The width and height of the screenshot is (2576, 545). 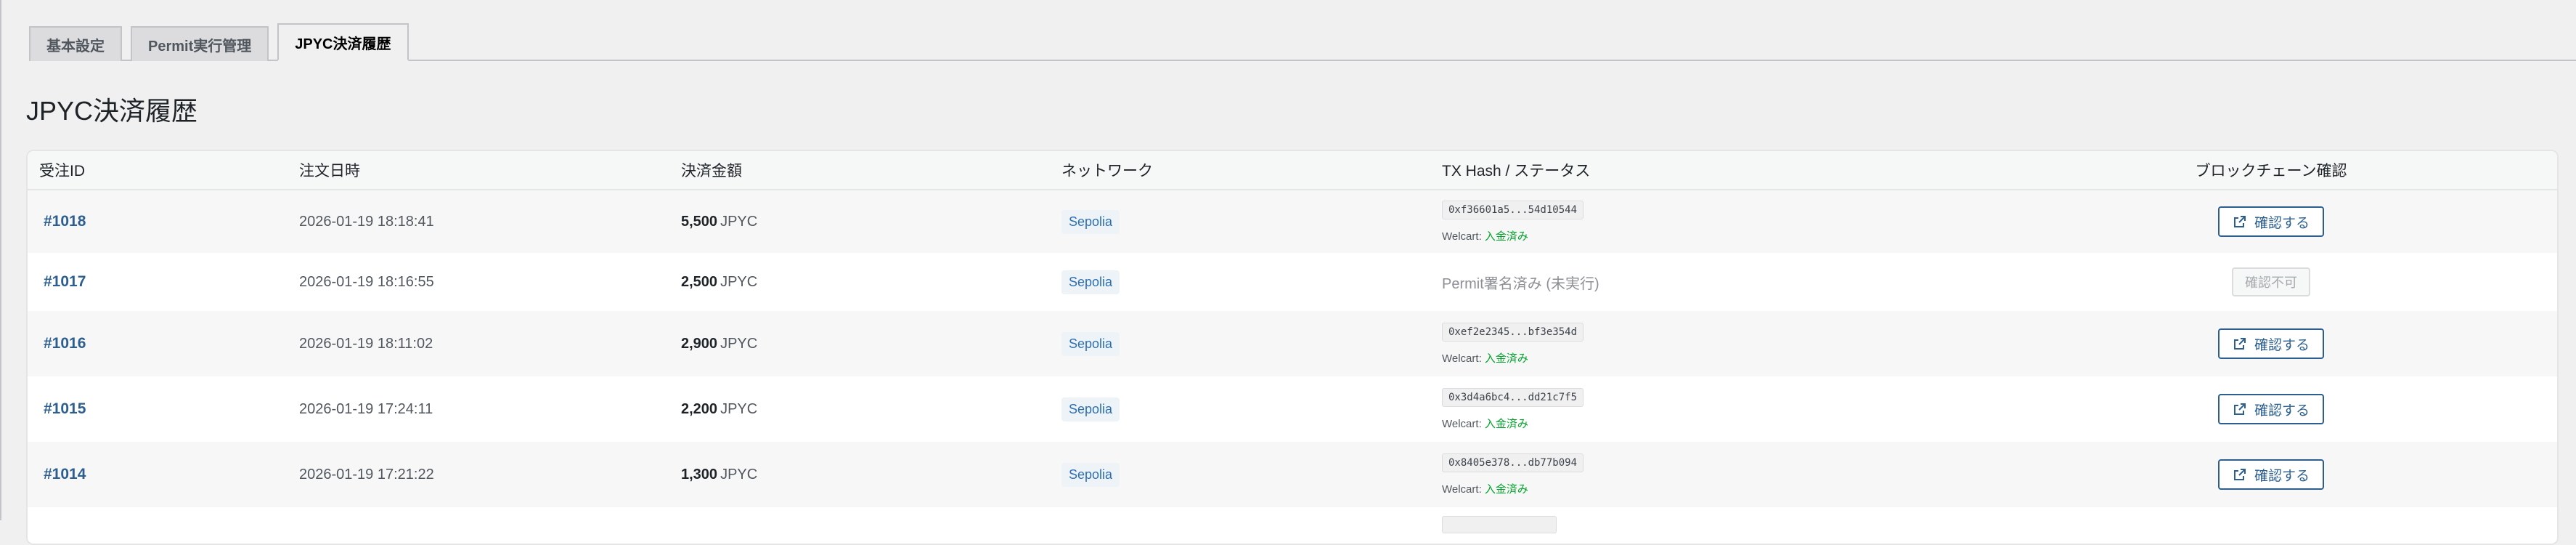 I want to click on amount-value: 1,300, so click(x=699, y=475).